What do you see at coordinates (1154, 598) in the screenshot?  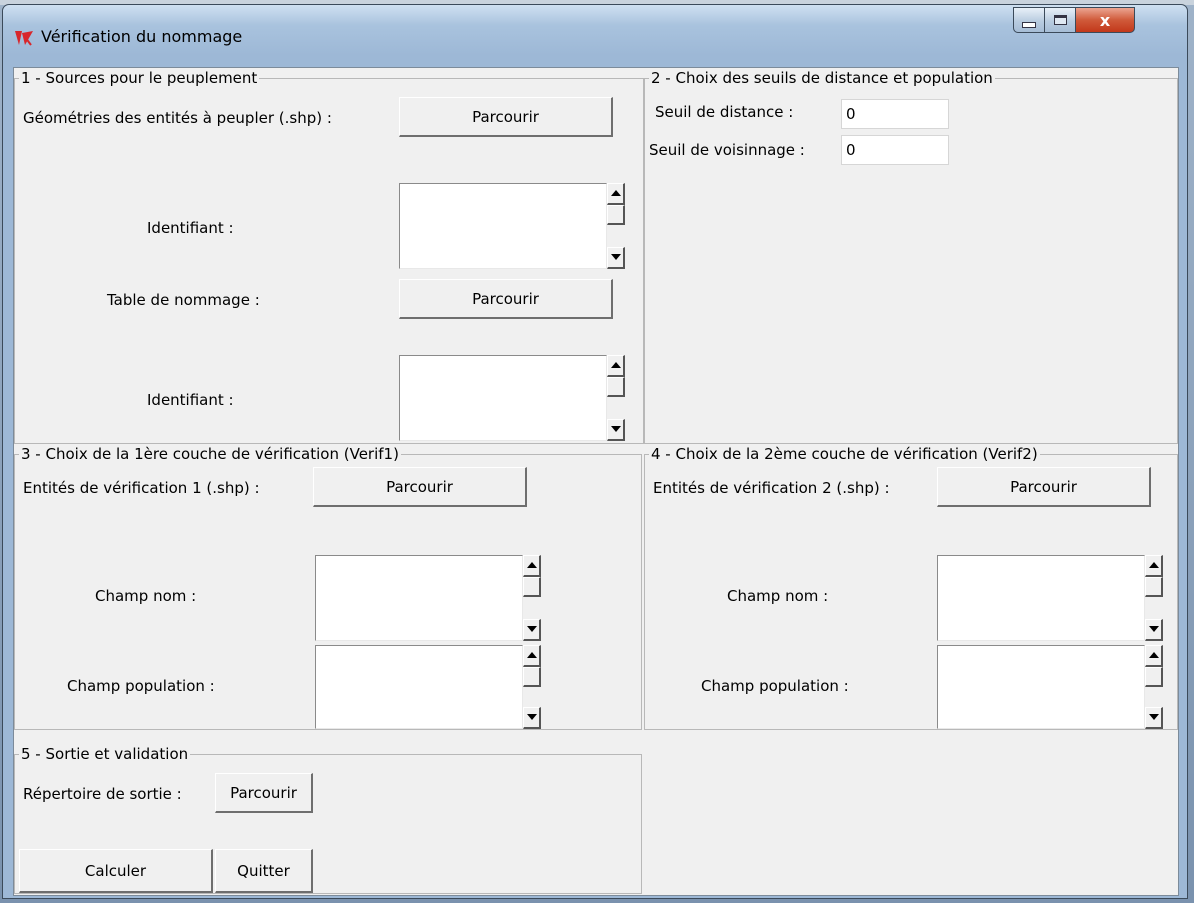 I see `verif2-nom-scrollbar` at bounding box center [1154, 598].